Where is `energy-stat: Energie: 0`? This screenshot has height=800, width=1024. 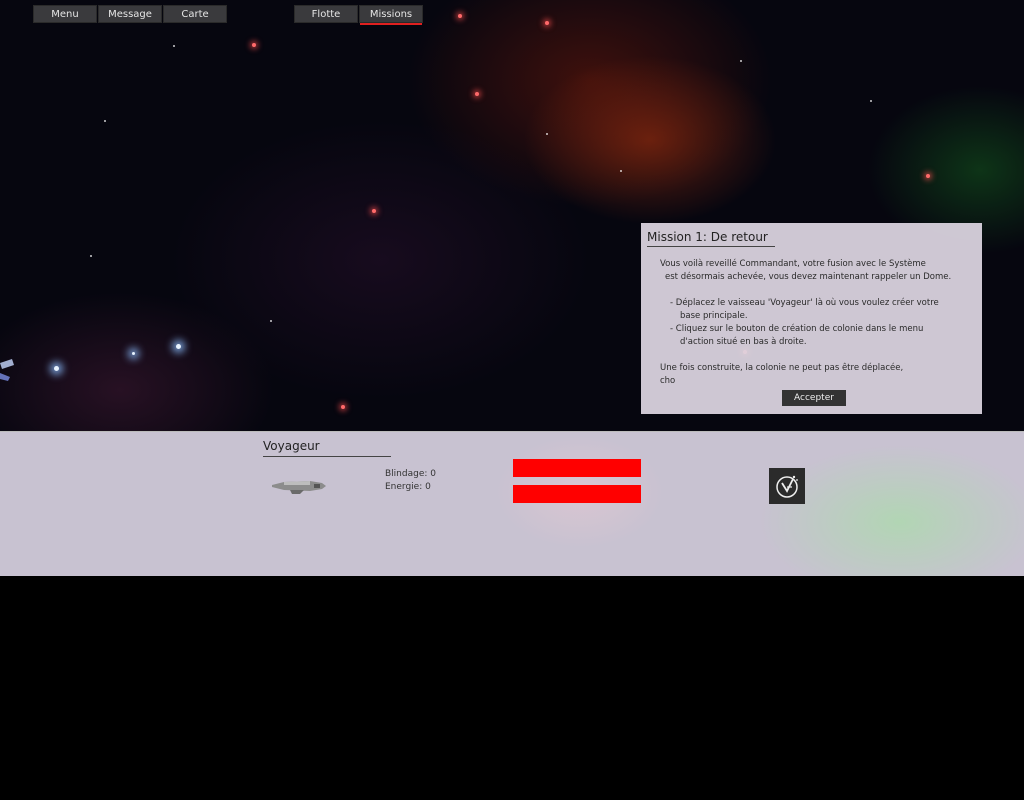 energy-stat: Energie: 0 is located at coordinates (408, 487).